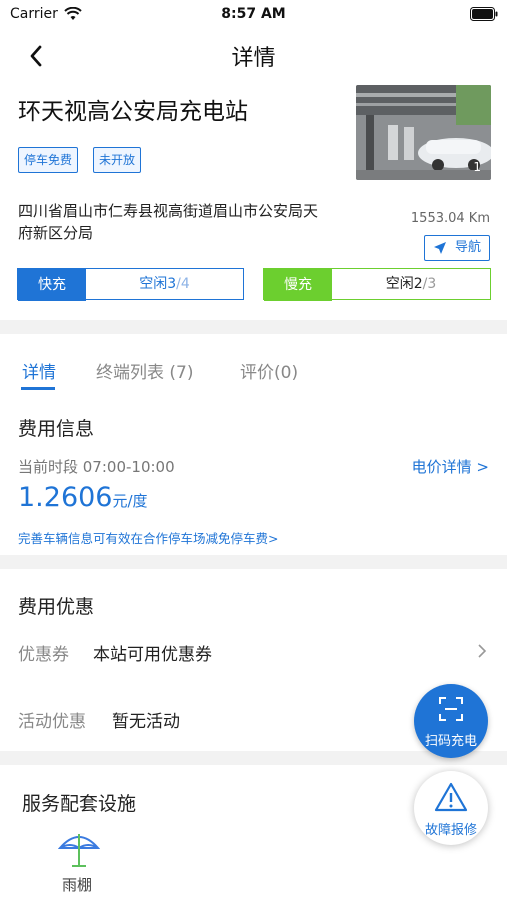  I want to click on promo-link: 完善车辆信息可有效在合作停车场减免停车费>, so click(148, 537).